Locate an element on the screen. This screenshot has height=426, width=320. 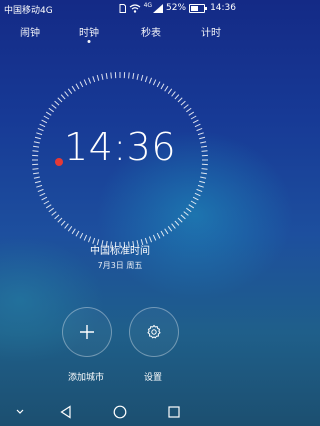
settings-label: 设置 is located at coordinates (153, 378).